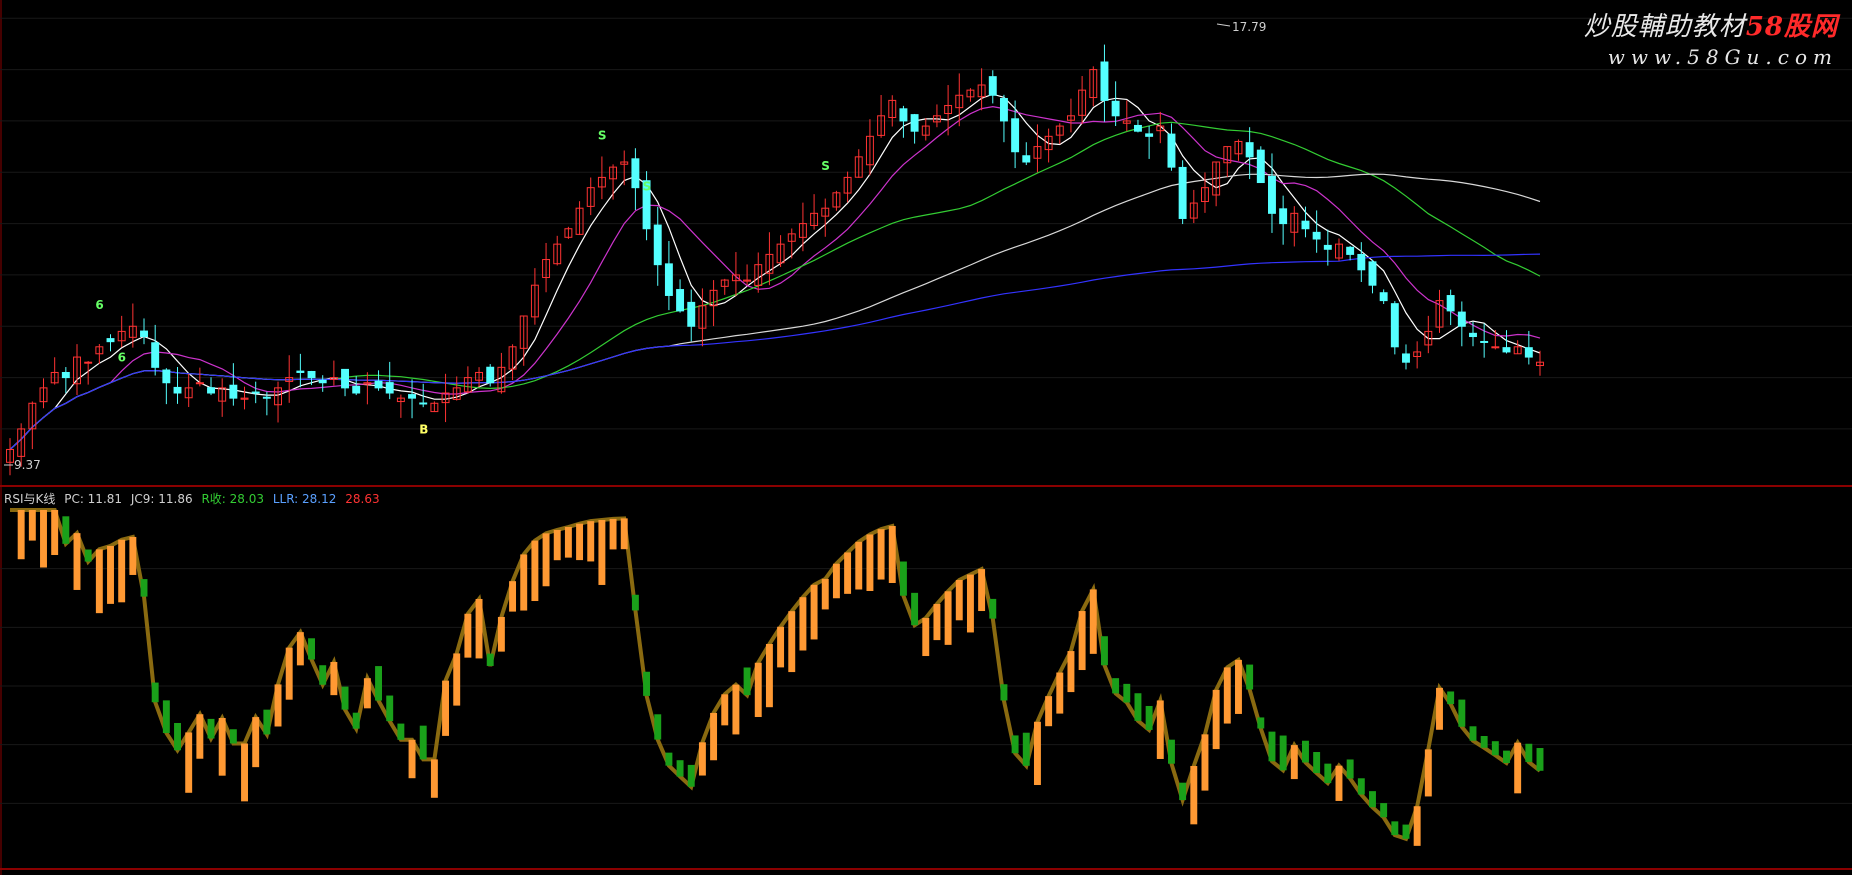  What do you see at coordinates (27, 465) in the screenshot?
I see `low-price-label: 9.37` at bounding box center [27, 465].